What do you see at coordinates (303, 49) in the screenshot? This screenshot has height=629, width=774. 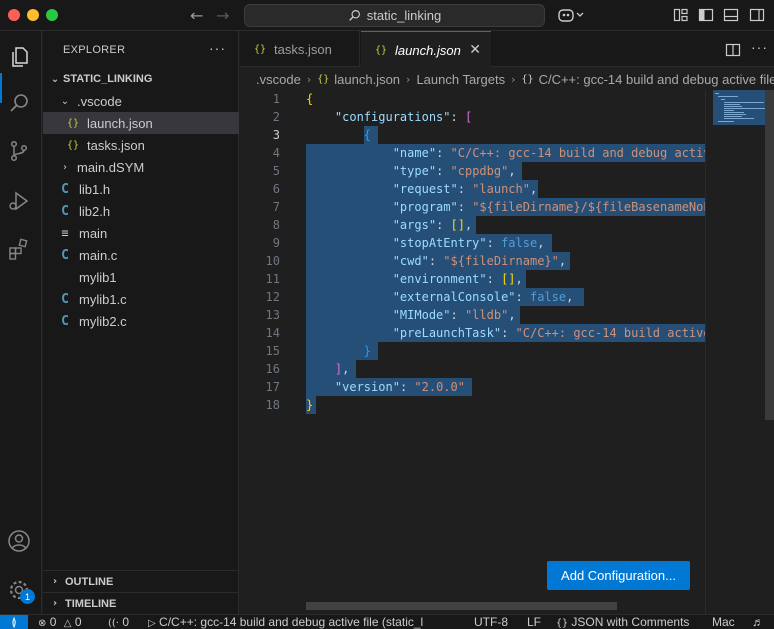 I see `tab-label: tasks.json` at bounding box center [303, 49].